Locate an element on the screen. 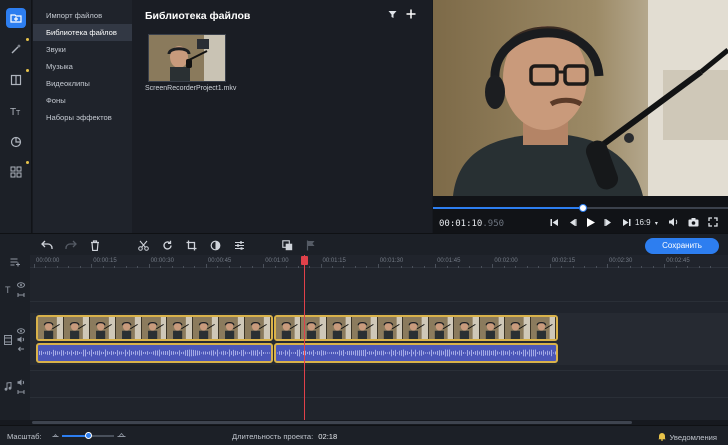  add-icon is located at coordinates (411, 15).